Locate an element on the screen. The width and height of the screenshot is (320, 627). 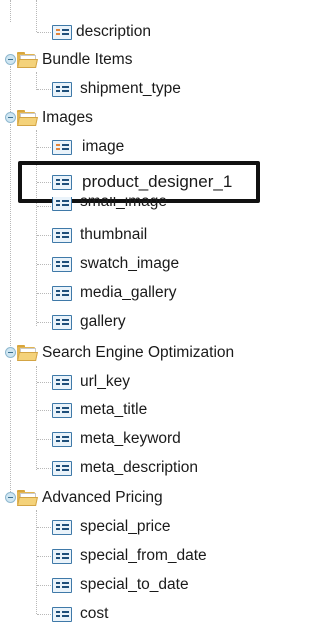
tree-item-swatch-image: swatch_image is located at coordinates (152, 264).